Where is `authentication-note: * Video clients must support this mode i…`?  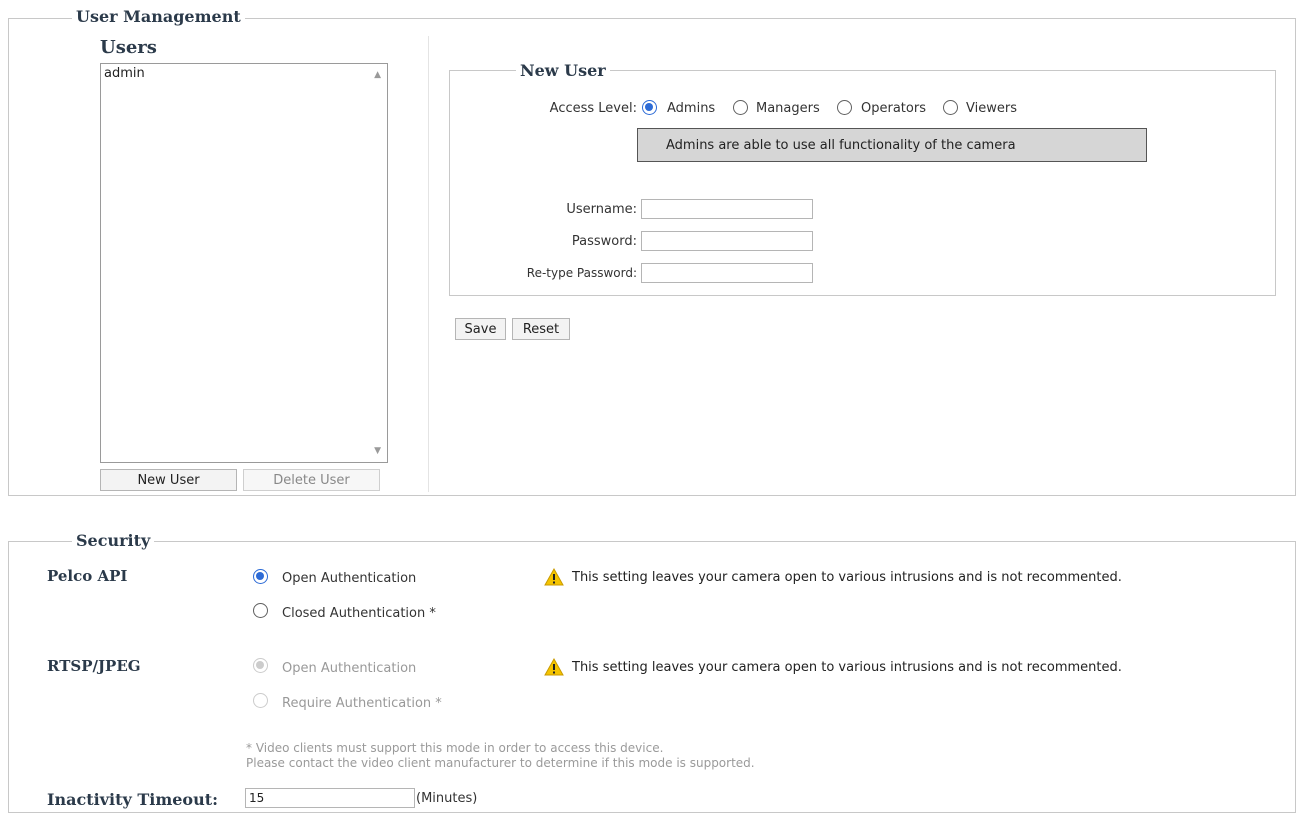 authentication-note: * Video clients must support this mode i… is located at coordinates (500, 756).